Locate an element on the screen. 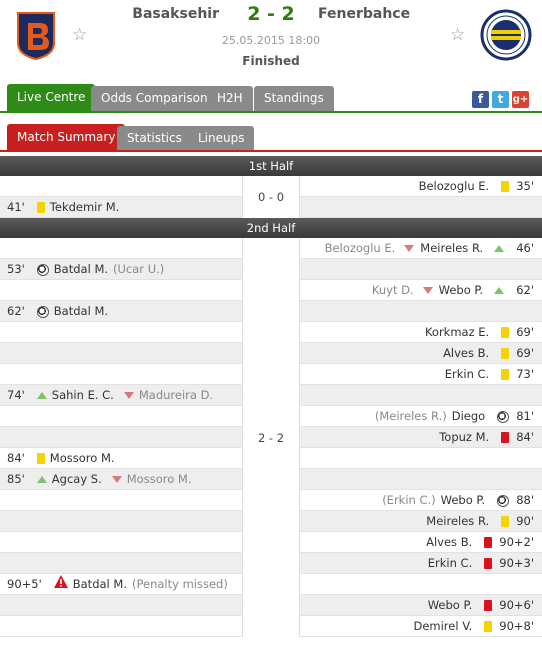  event-minute: 84' is located at coordinates (525, 437).